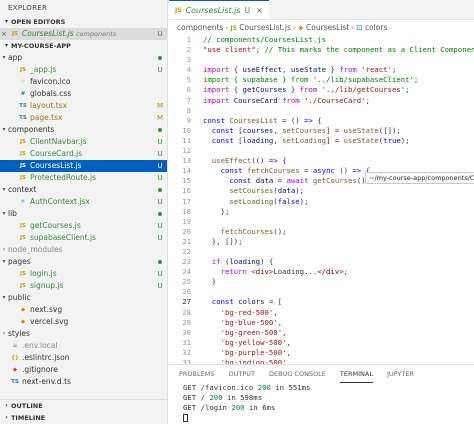  What do you see at coordinates (241, 374) in the screenshot?
I see `panel-tab-output: OUTPUT` at bounding box center [241, 374].